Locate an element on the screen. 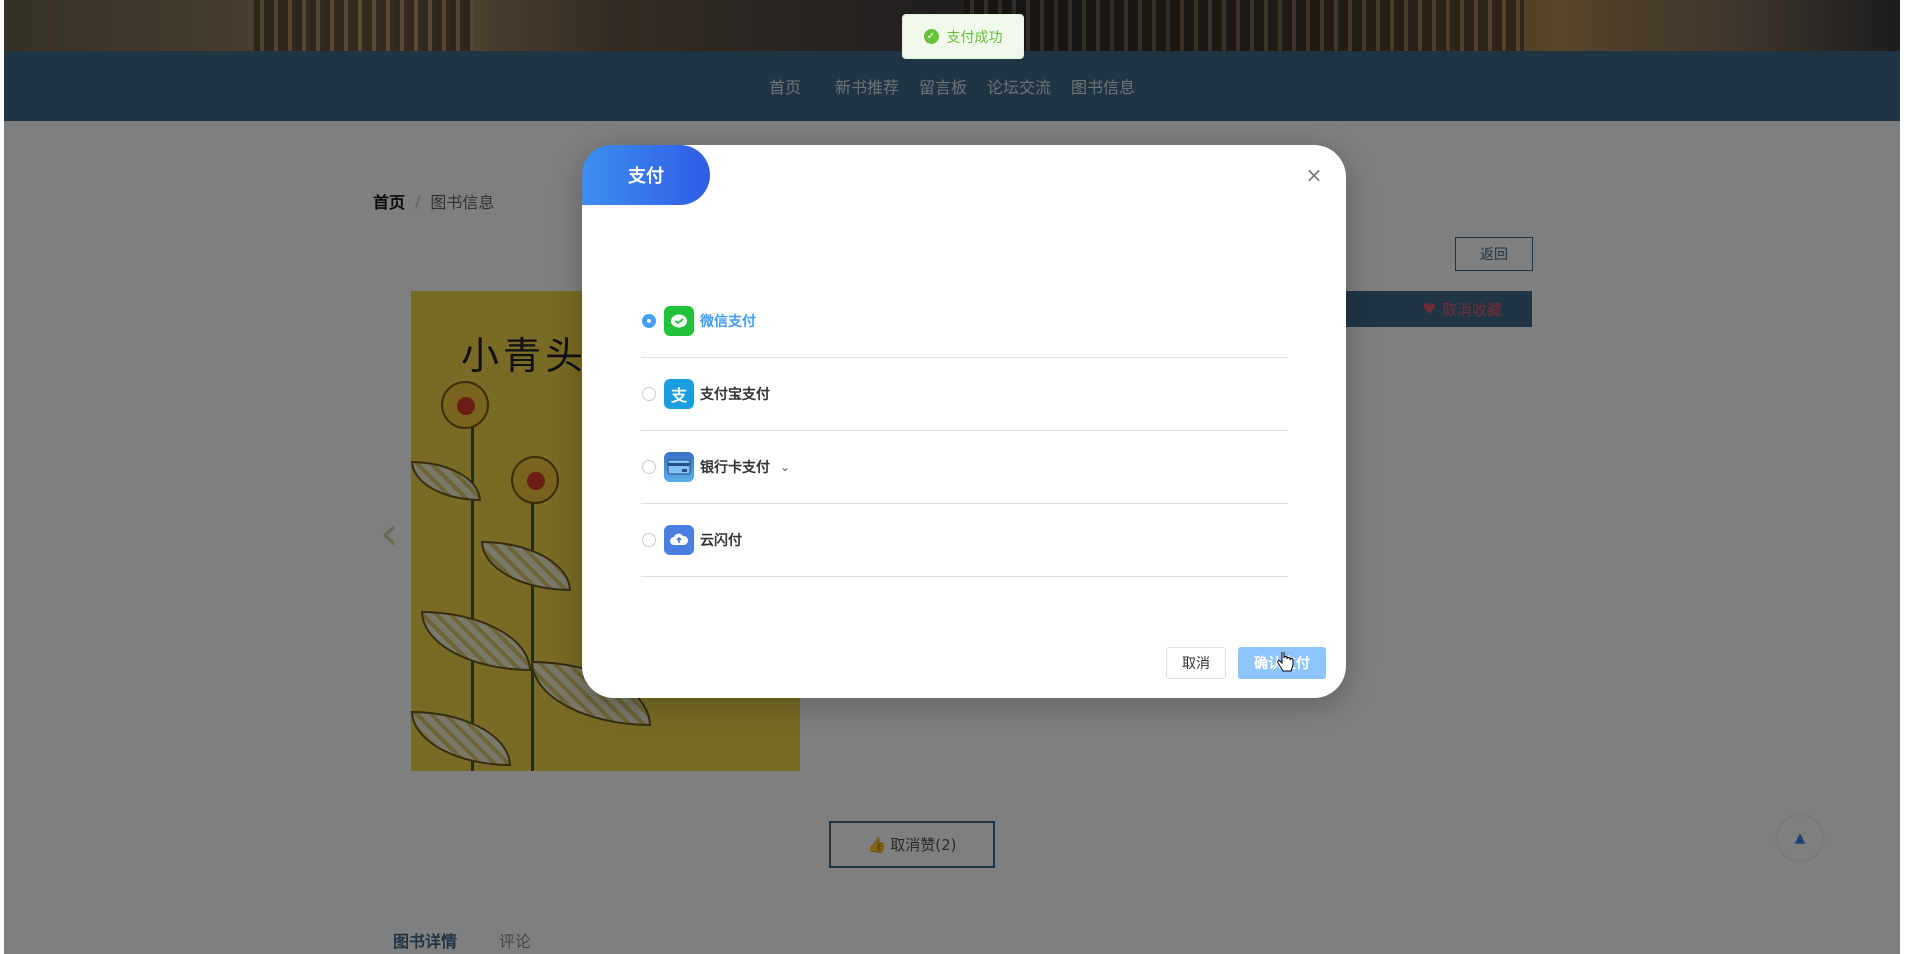 This screenshot has width=1920, height=954. payment-option-alipay: 支 支付宝支付 is located at coordinates (964, 394).